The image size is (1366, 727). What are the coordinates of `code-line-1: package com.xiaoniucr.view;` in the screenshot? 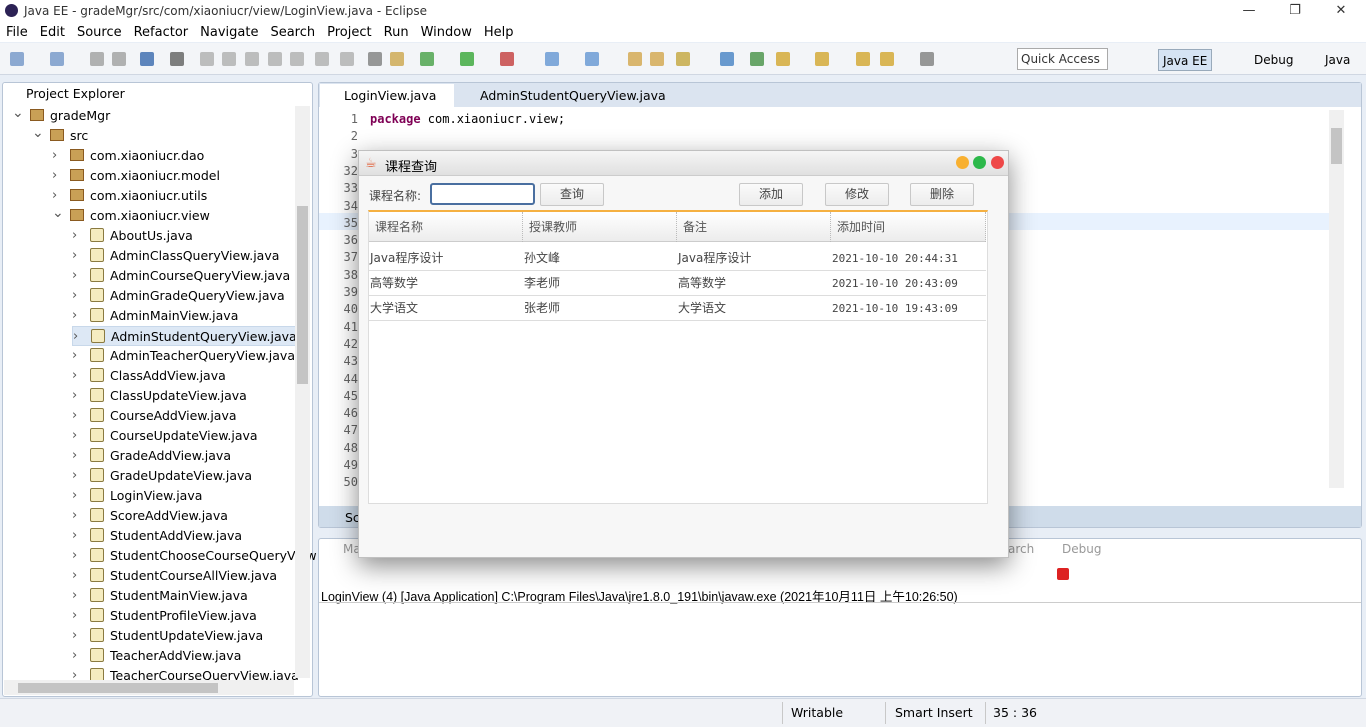 It's located at (467, 119).